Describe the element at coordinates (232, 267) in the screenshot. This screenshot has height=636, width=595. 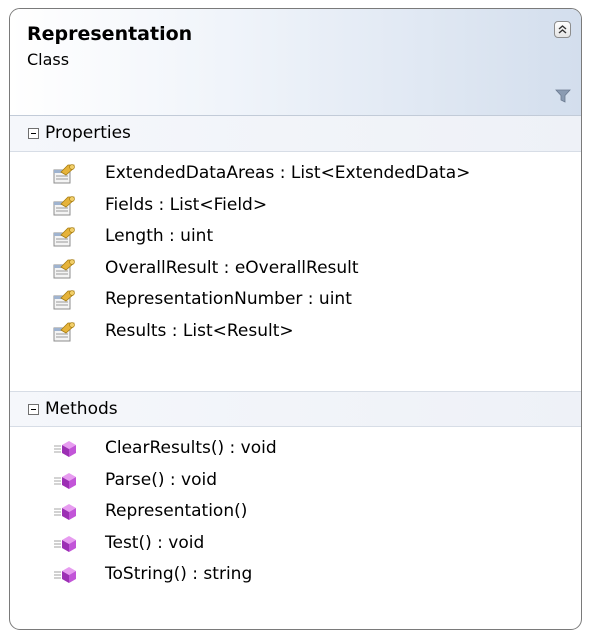
I see `property-label: OverallResult : eOverallResult` at that location.